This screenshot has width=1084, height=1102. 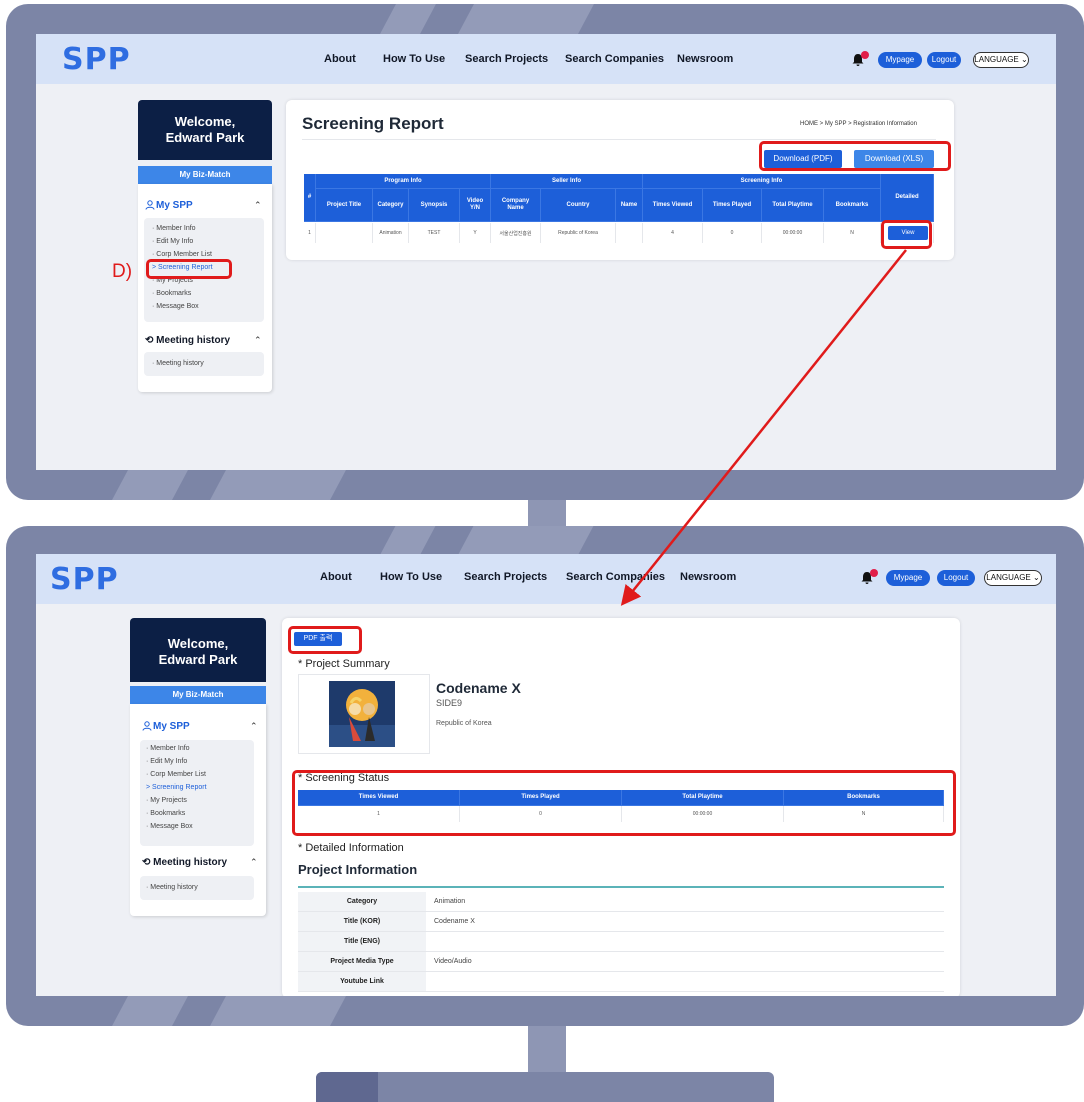 What do you see at coordinates (310, 198) in the screenshot?
I see `th-index: #` at bounding box center [310, 198].